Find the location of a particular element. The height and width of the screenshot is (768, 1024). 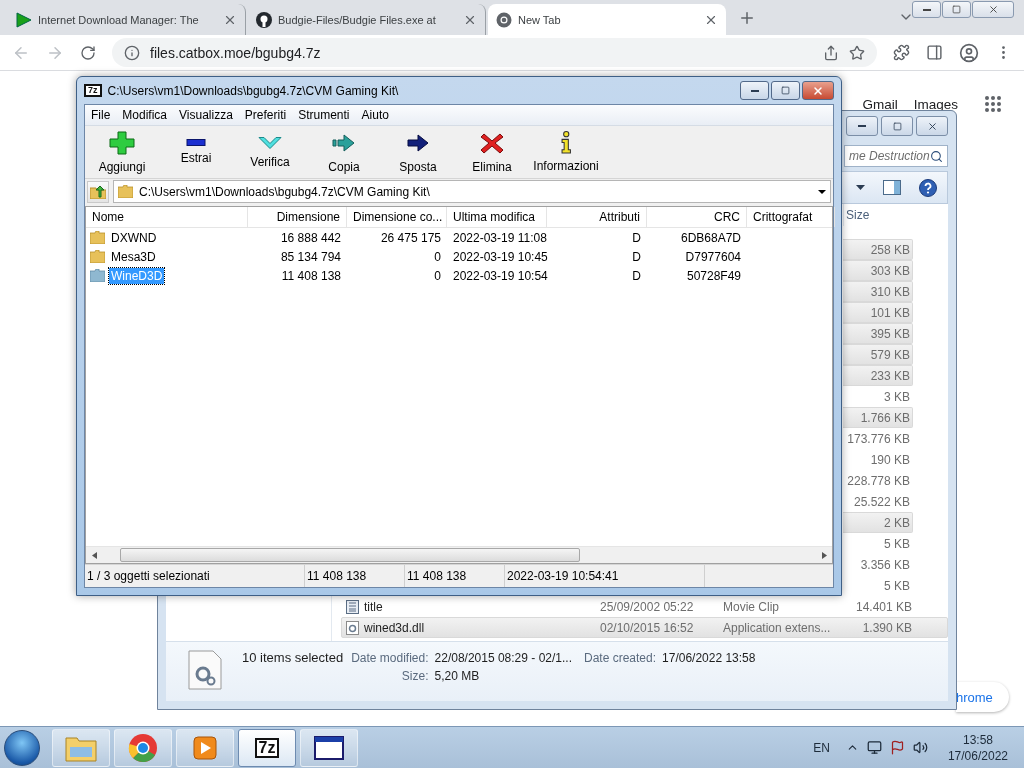

search-field: me Destruction is located at coordinates (896, 156).